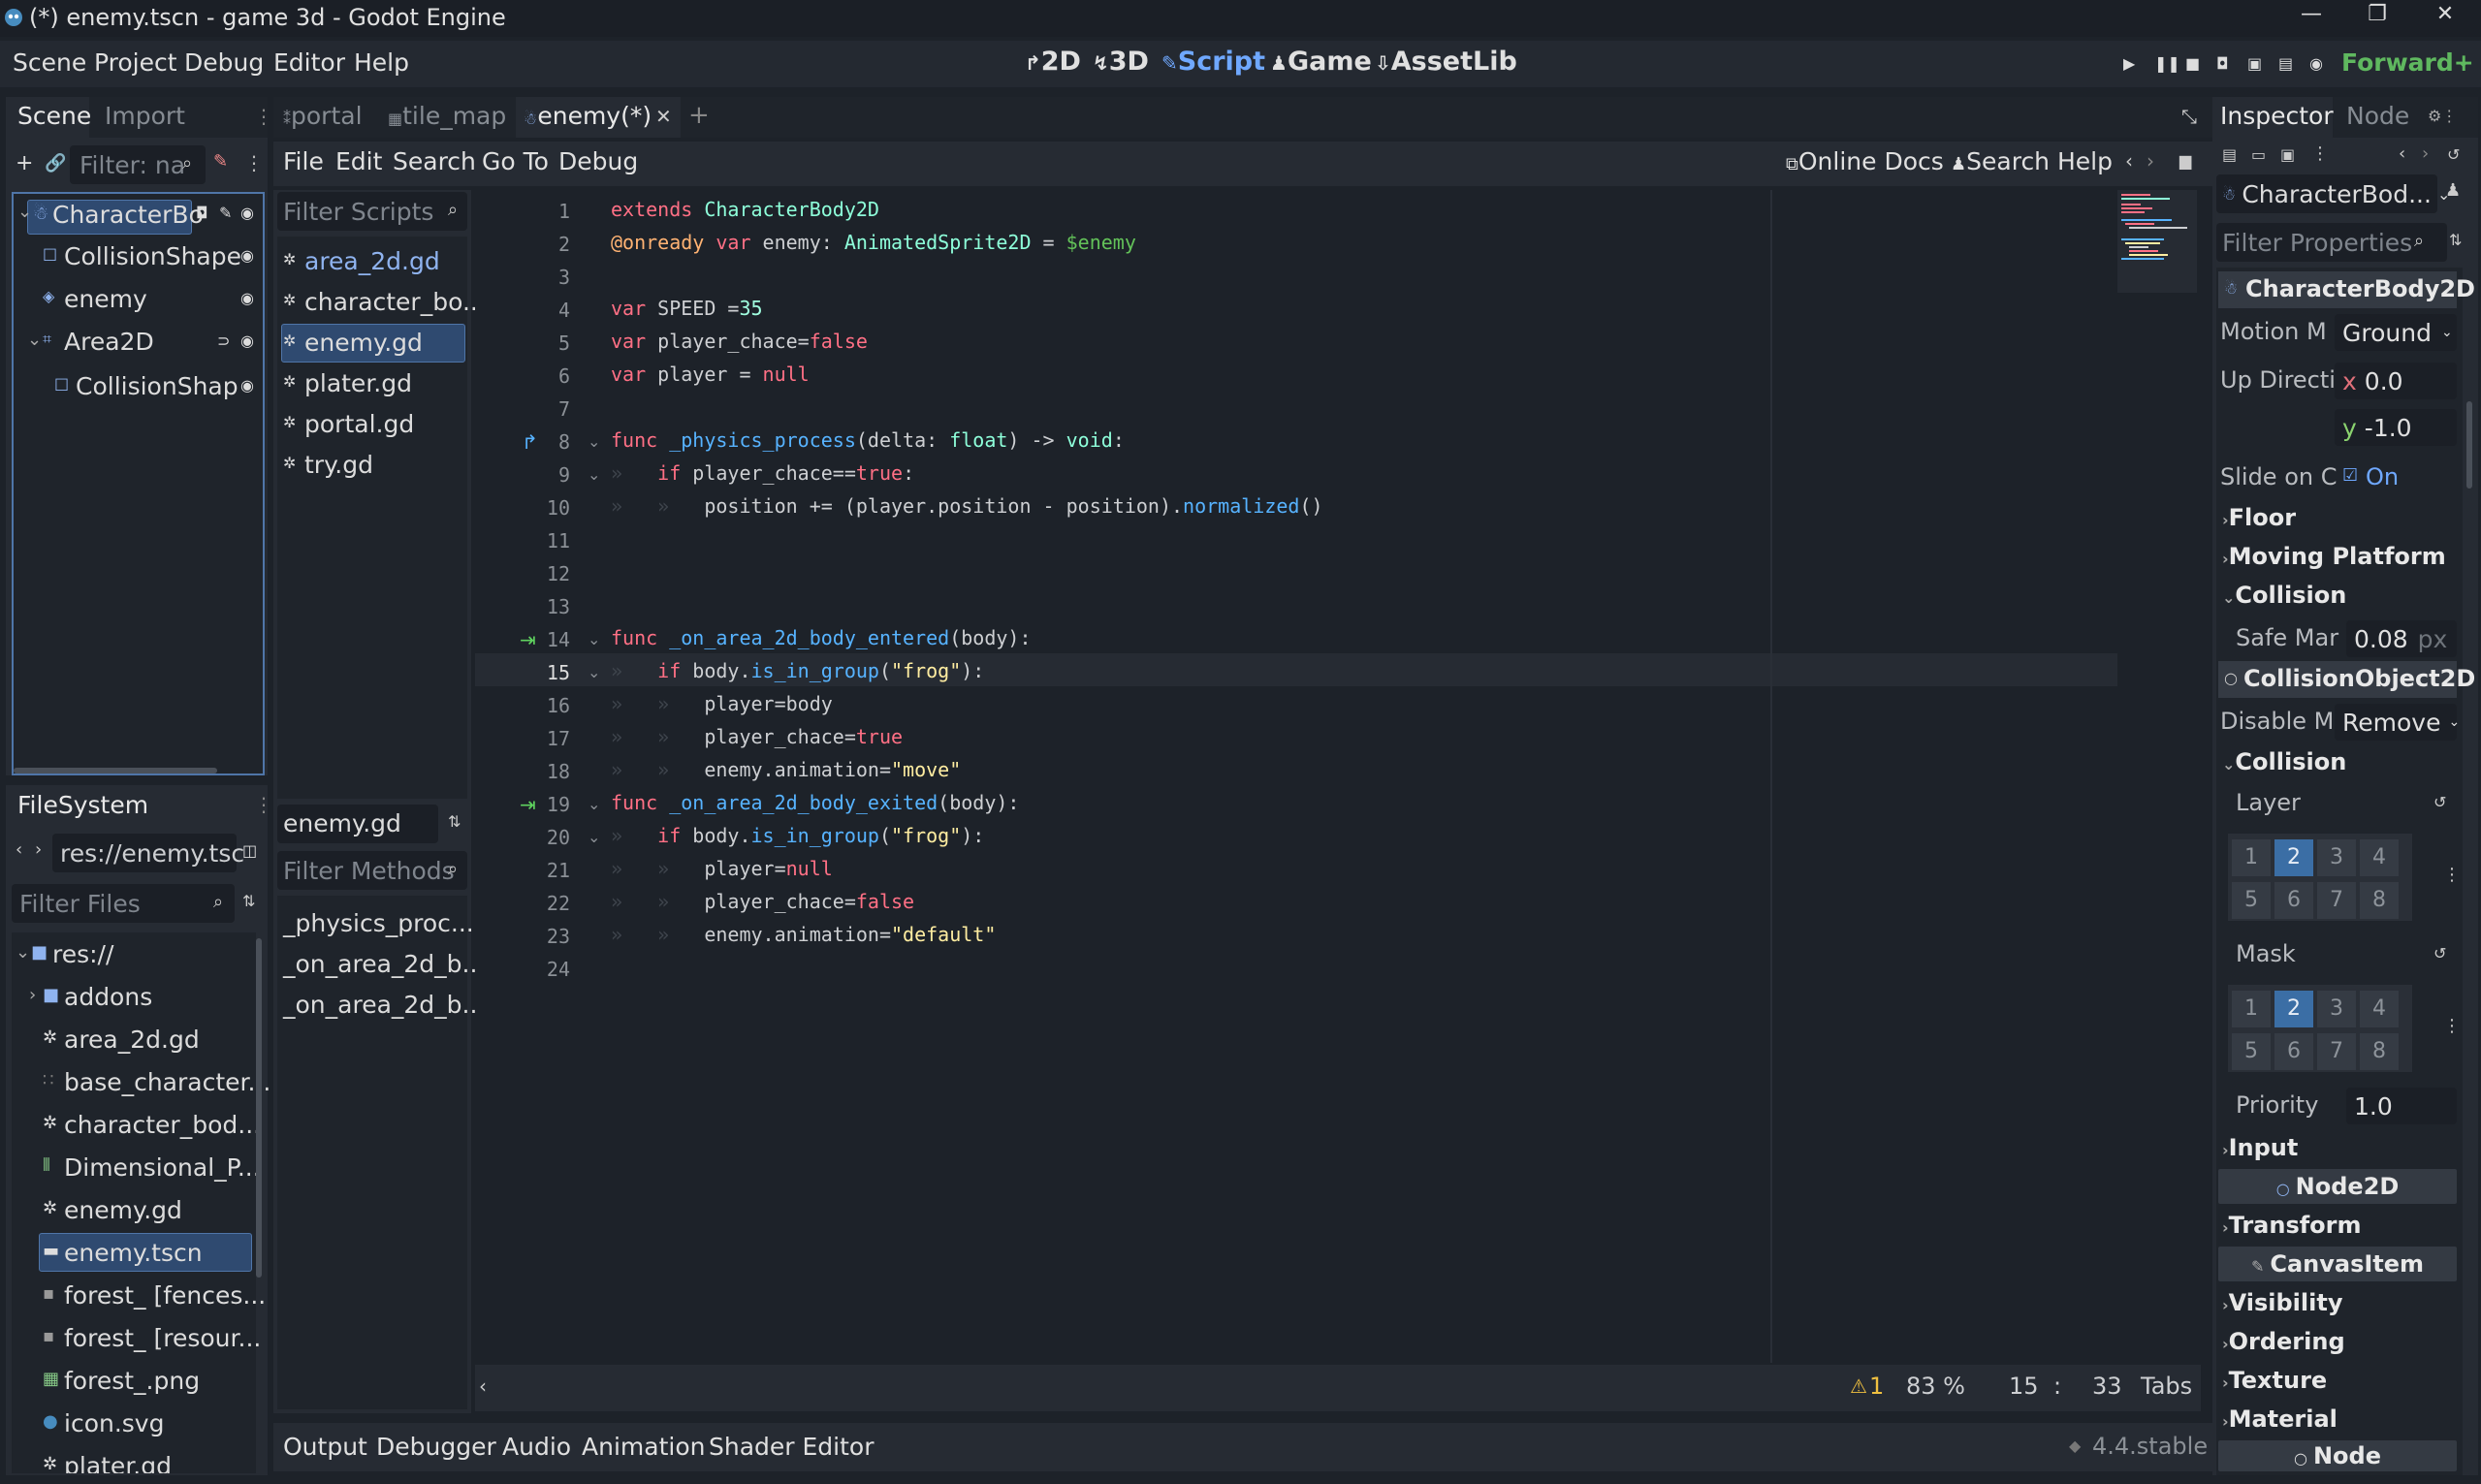 This screenshot has height=1484, width=2481. Describe the element at coordinates (108, 997) in the screenshot. I see `fs-item-addons: addons` at that location.